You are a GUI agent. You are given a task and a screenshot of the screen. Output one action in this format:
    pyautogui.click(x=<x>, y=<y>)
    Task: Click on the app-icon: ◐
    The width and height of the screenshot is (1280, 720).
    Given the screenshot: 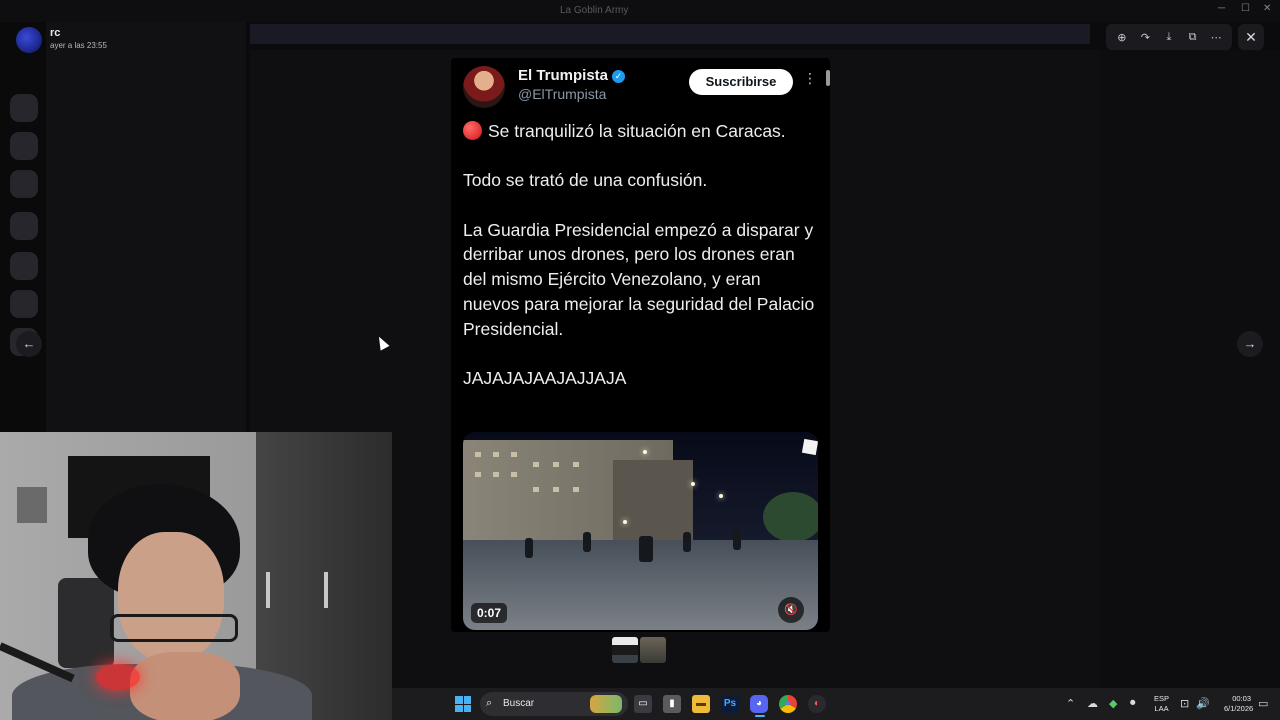 What is the action you would take?
    pyautogui.click(x=817, y=704)
    